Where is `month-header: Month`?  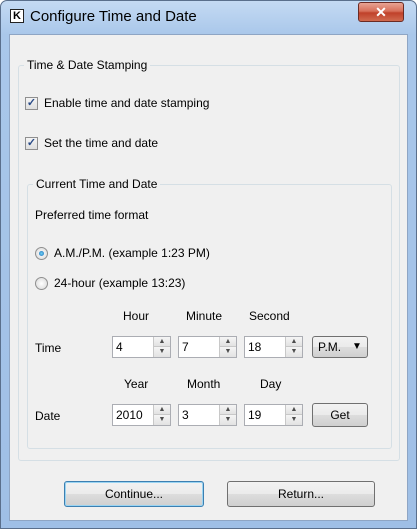 month-header: Month is located at coordinates (204, 384).